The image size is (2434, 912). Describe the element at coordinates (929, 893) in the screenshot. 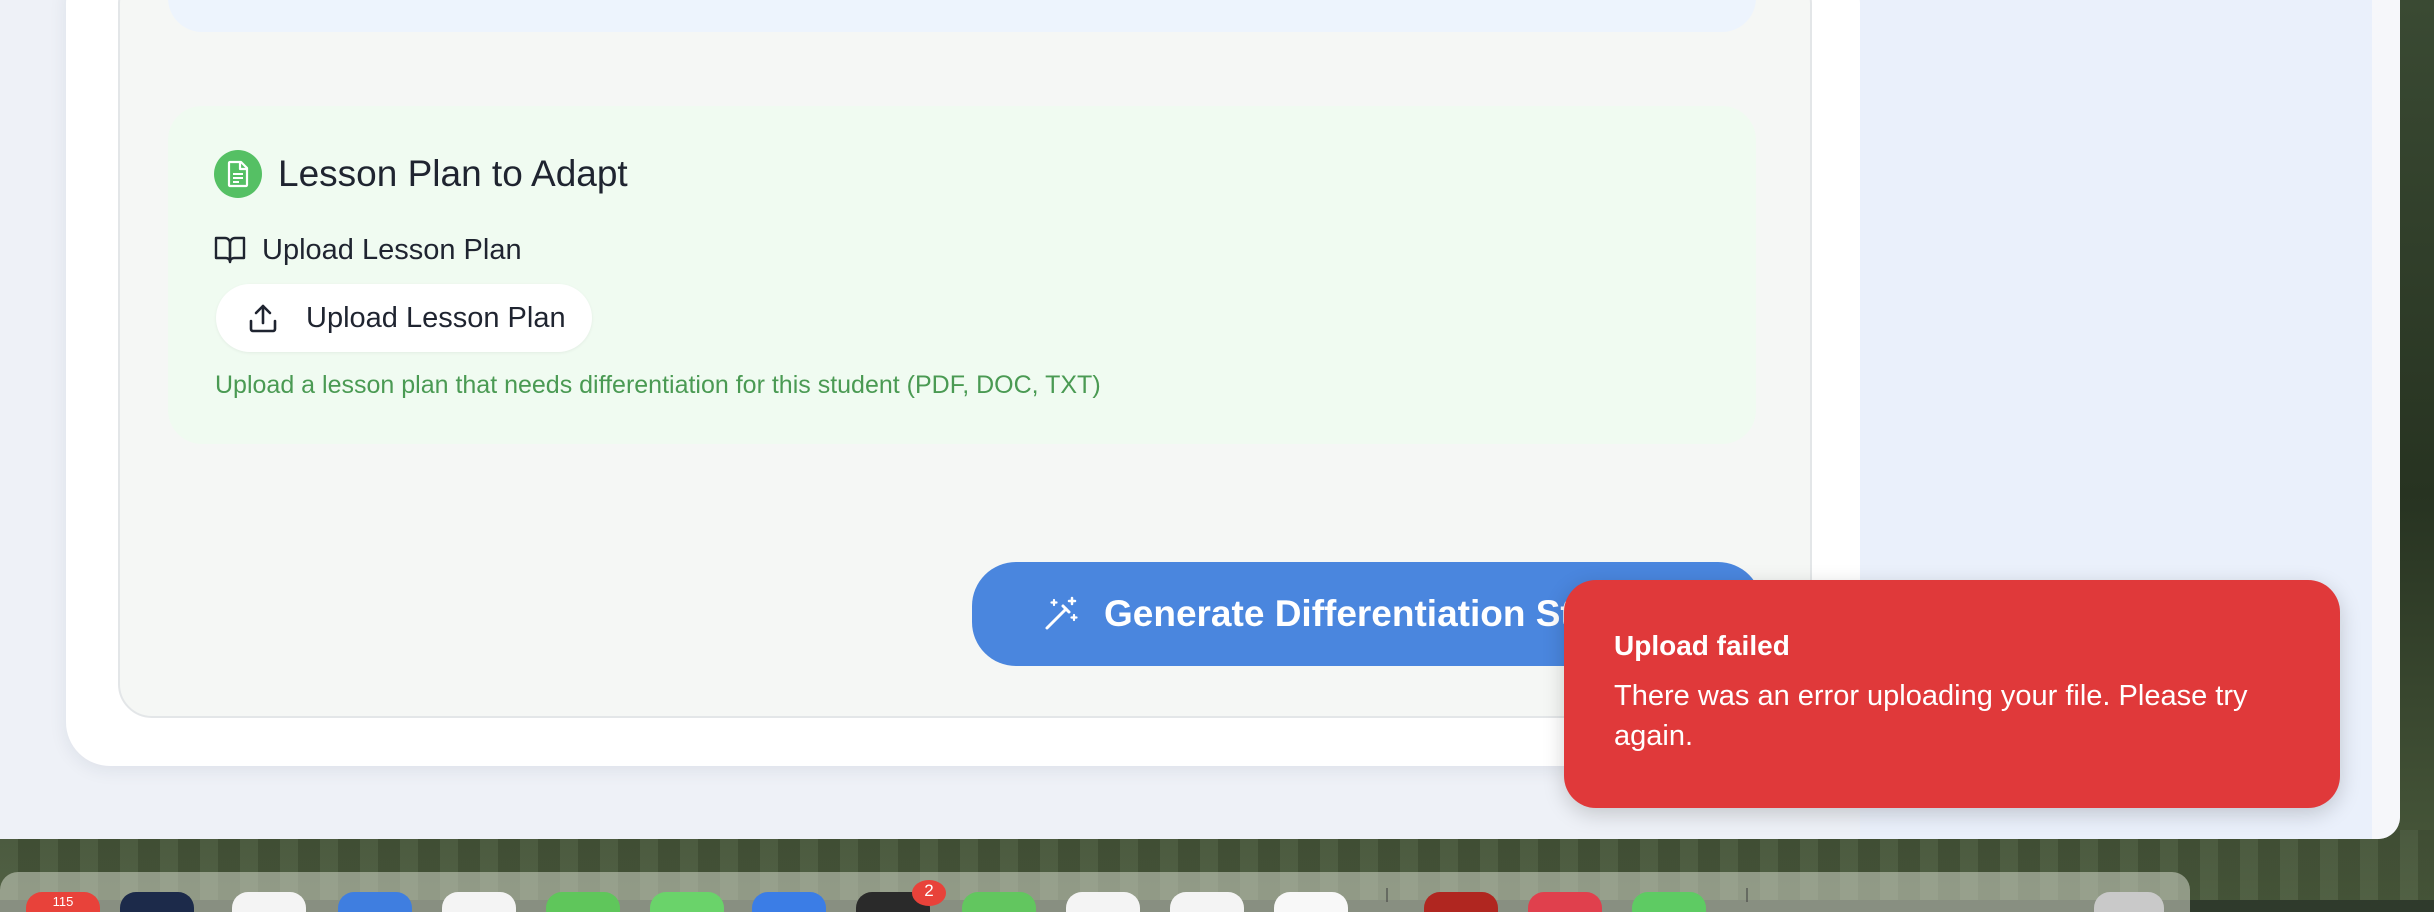

I see `dock-notification-badge: 2` at that location.